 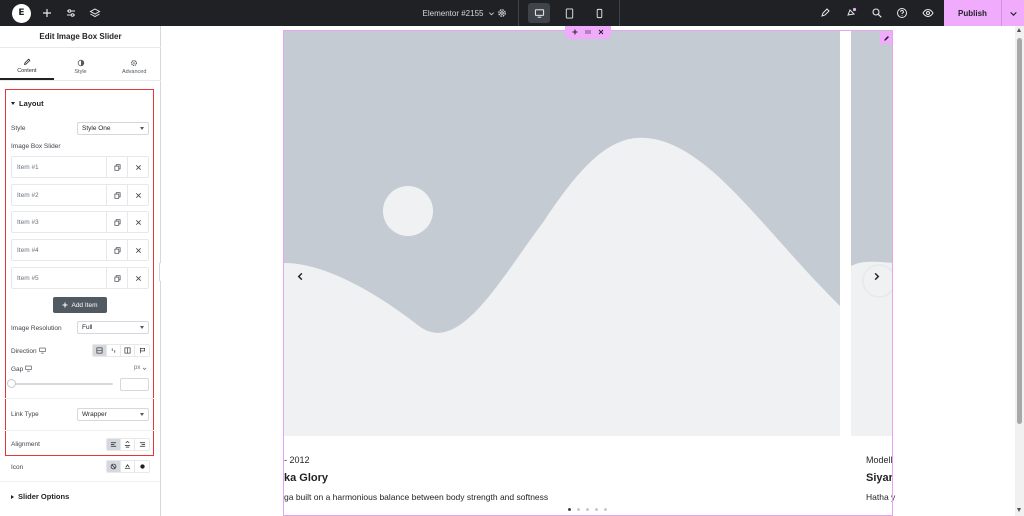 I want to click on add-widget-button, so click(x=575, y=33).